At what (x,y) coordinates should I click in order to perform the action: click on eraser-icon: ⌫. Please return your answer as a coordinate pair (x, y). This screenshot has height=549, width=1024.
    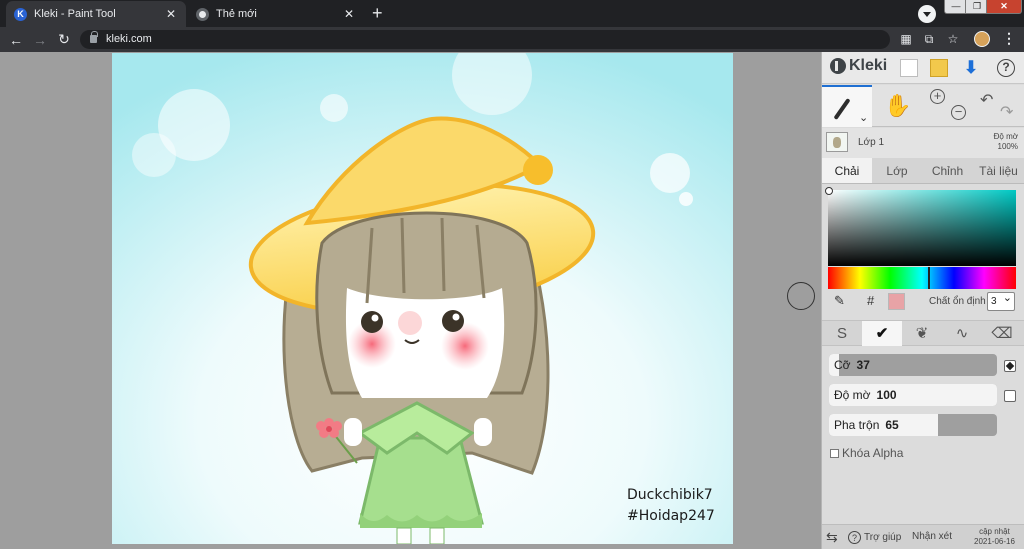
    Looking at the image, I should click on (1002, 333).